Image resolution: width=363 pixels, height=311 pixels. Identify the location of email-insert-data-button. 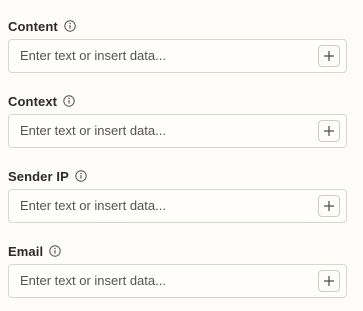
(329, 281).